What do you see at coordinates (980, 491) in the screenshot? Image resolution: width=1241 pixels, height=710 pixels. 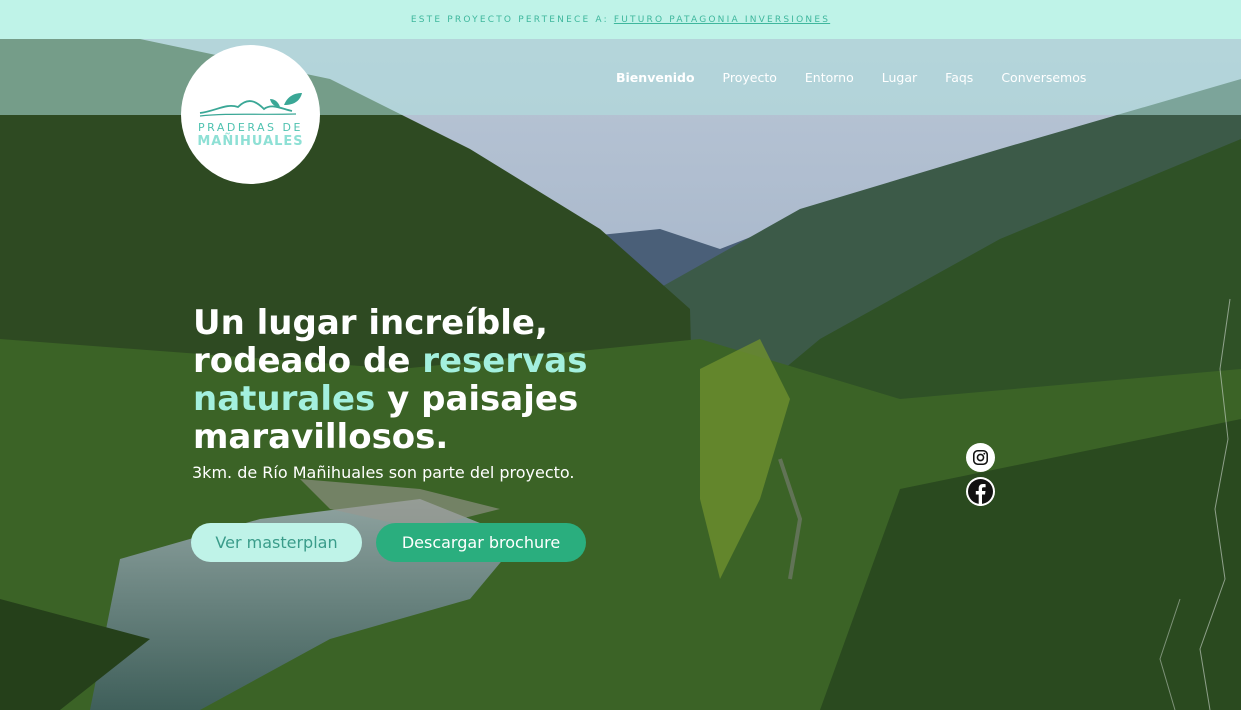 I see `facebook-icon` at bounding box center [980, 491].